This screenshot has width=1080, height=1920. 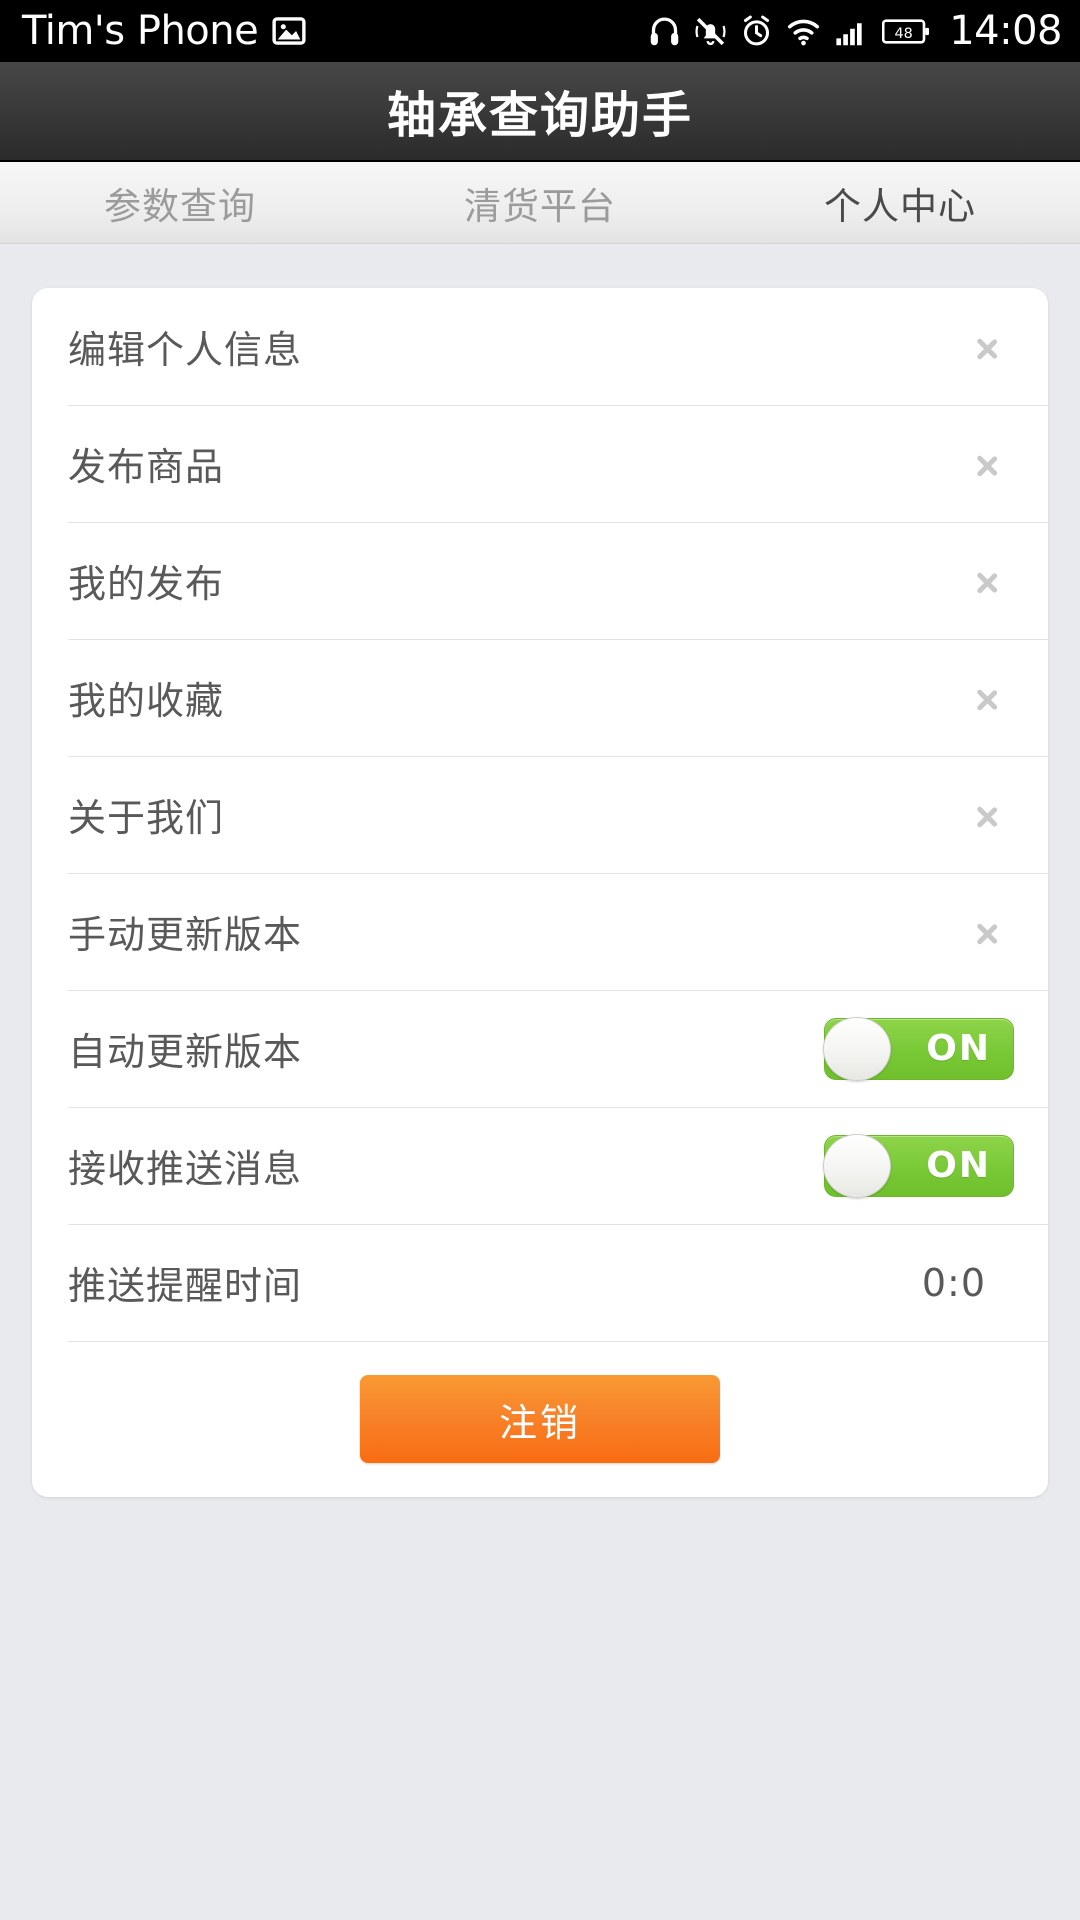 I want to click on clock-time: 14:08, so click(x=1005, y=31).